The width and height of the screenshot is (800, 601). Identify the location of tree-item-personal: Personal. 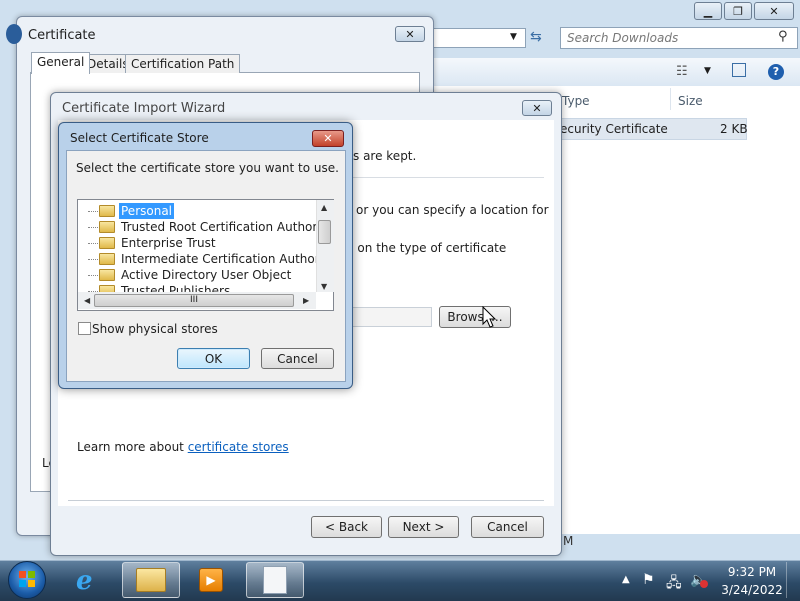
(198, 211).